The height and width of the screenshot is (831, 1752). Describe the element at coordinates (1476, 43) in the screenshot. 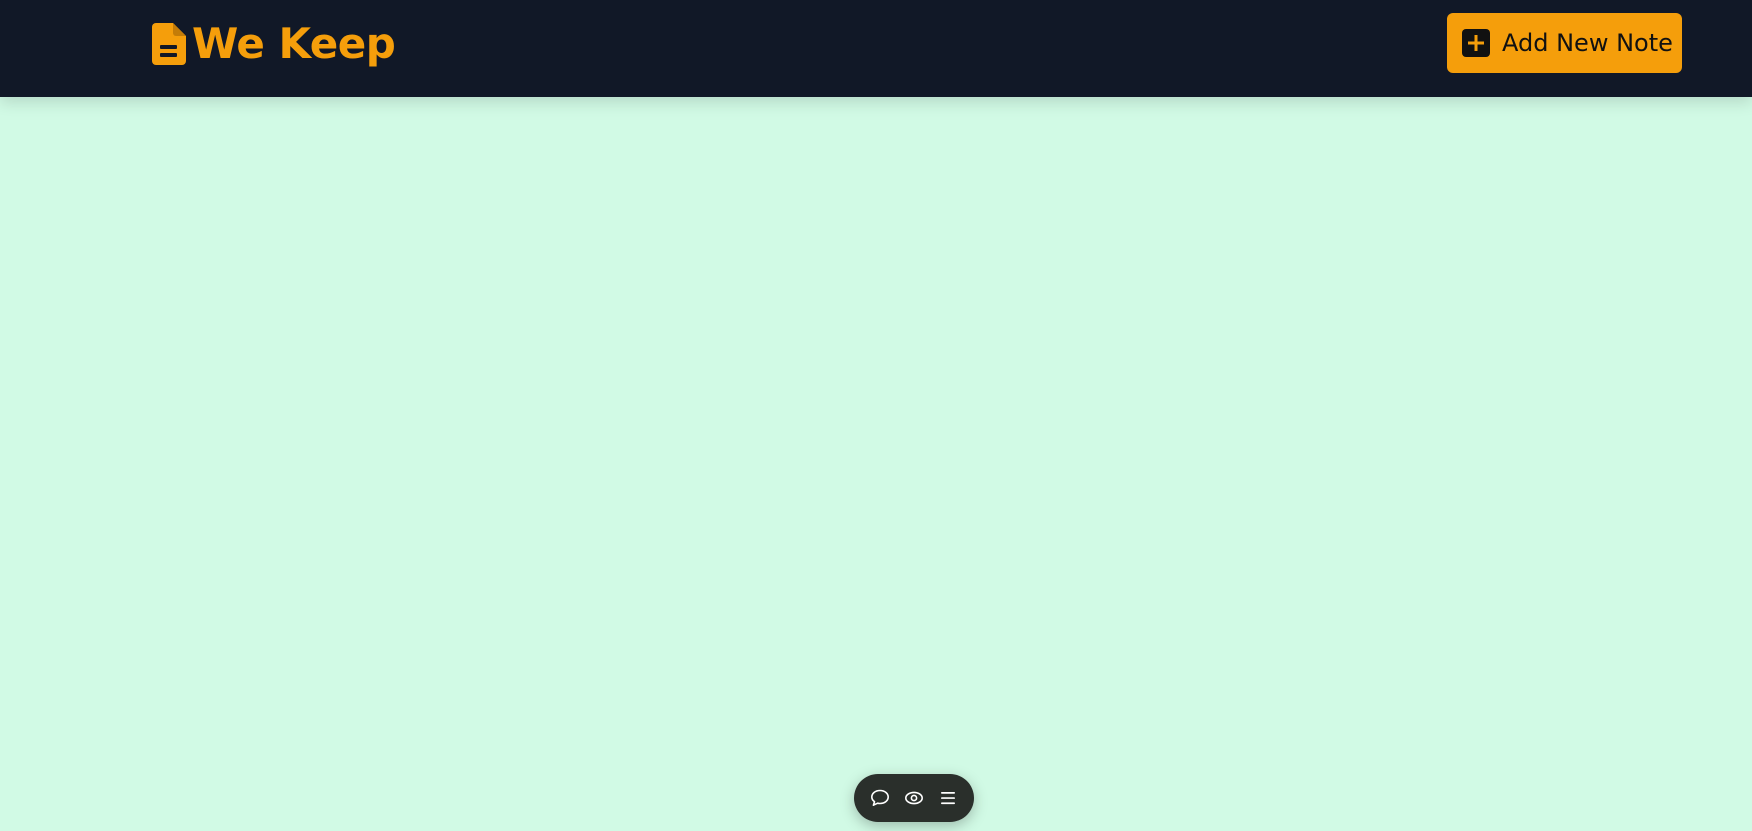

I see `square-plus-icon` at that location.